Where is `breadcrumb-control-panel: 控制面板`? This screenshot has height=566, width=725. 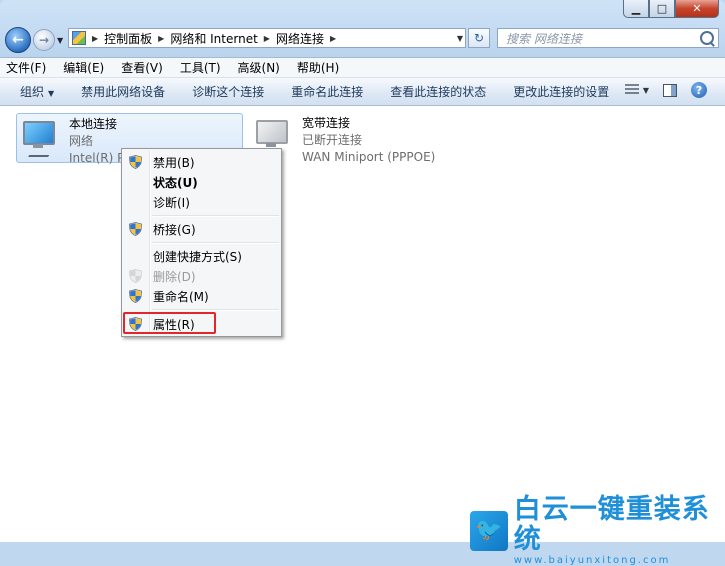
breadcrumb-control-panel: 控制面板 is located at coordinates (128, 38).